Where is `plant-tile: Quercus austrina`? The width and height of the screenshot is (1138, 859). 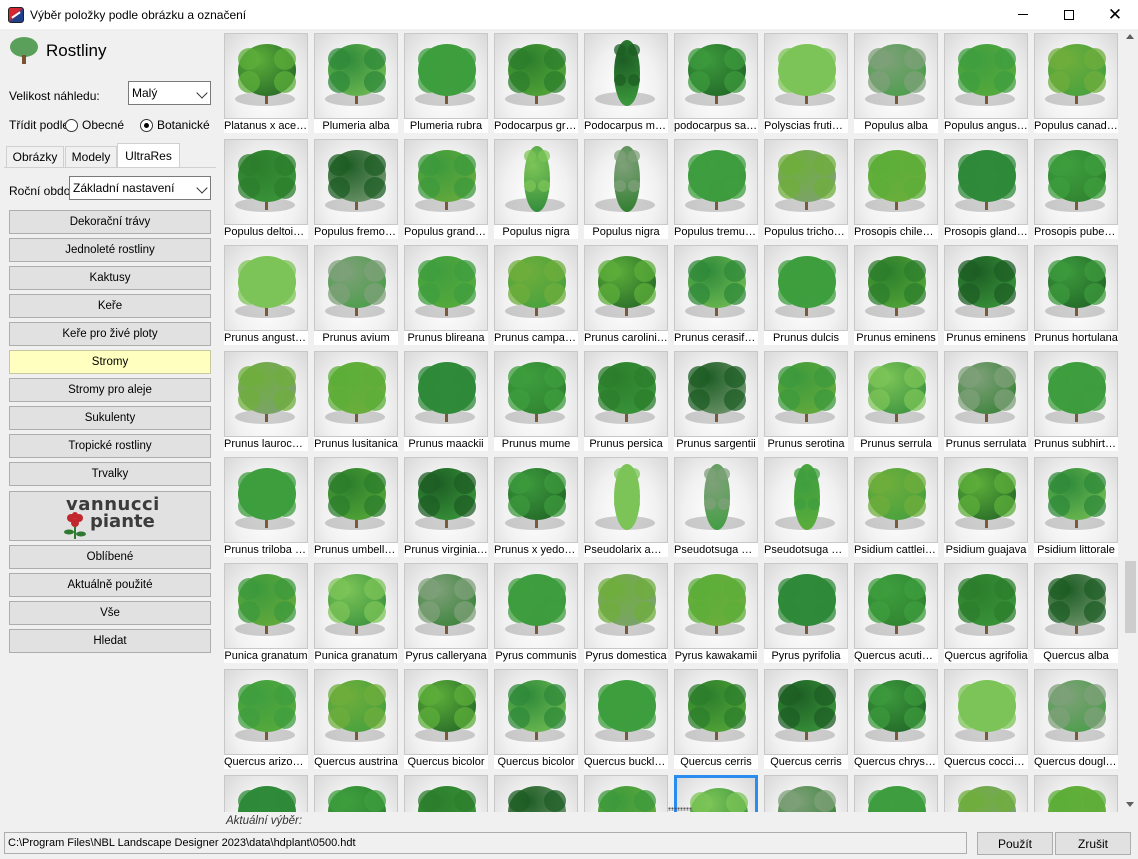 plant-tile: Quercus austrina is located at coordinates (356, 719).